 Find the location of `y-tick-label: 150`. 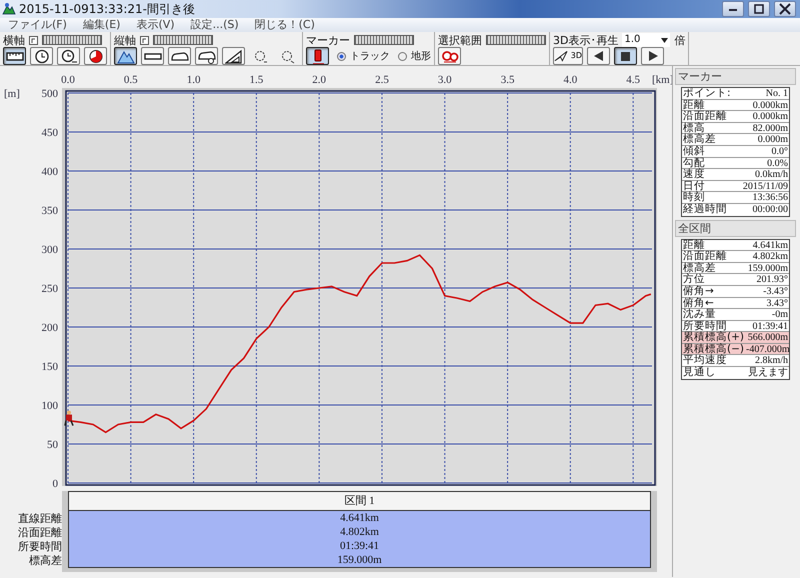

y-tick-label: 150 is located at coordinates (50, 367).